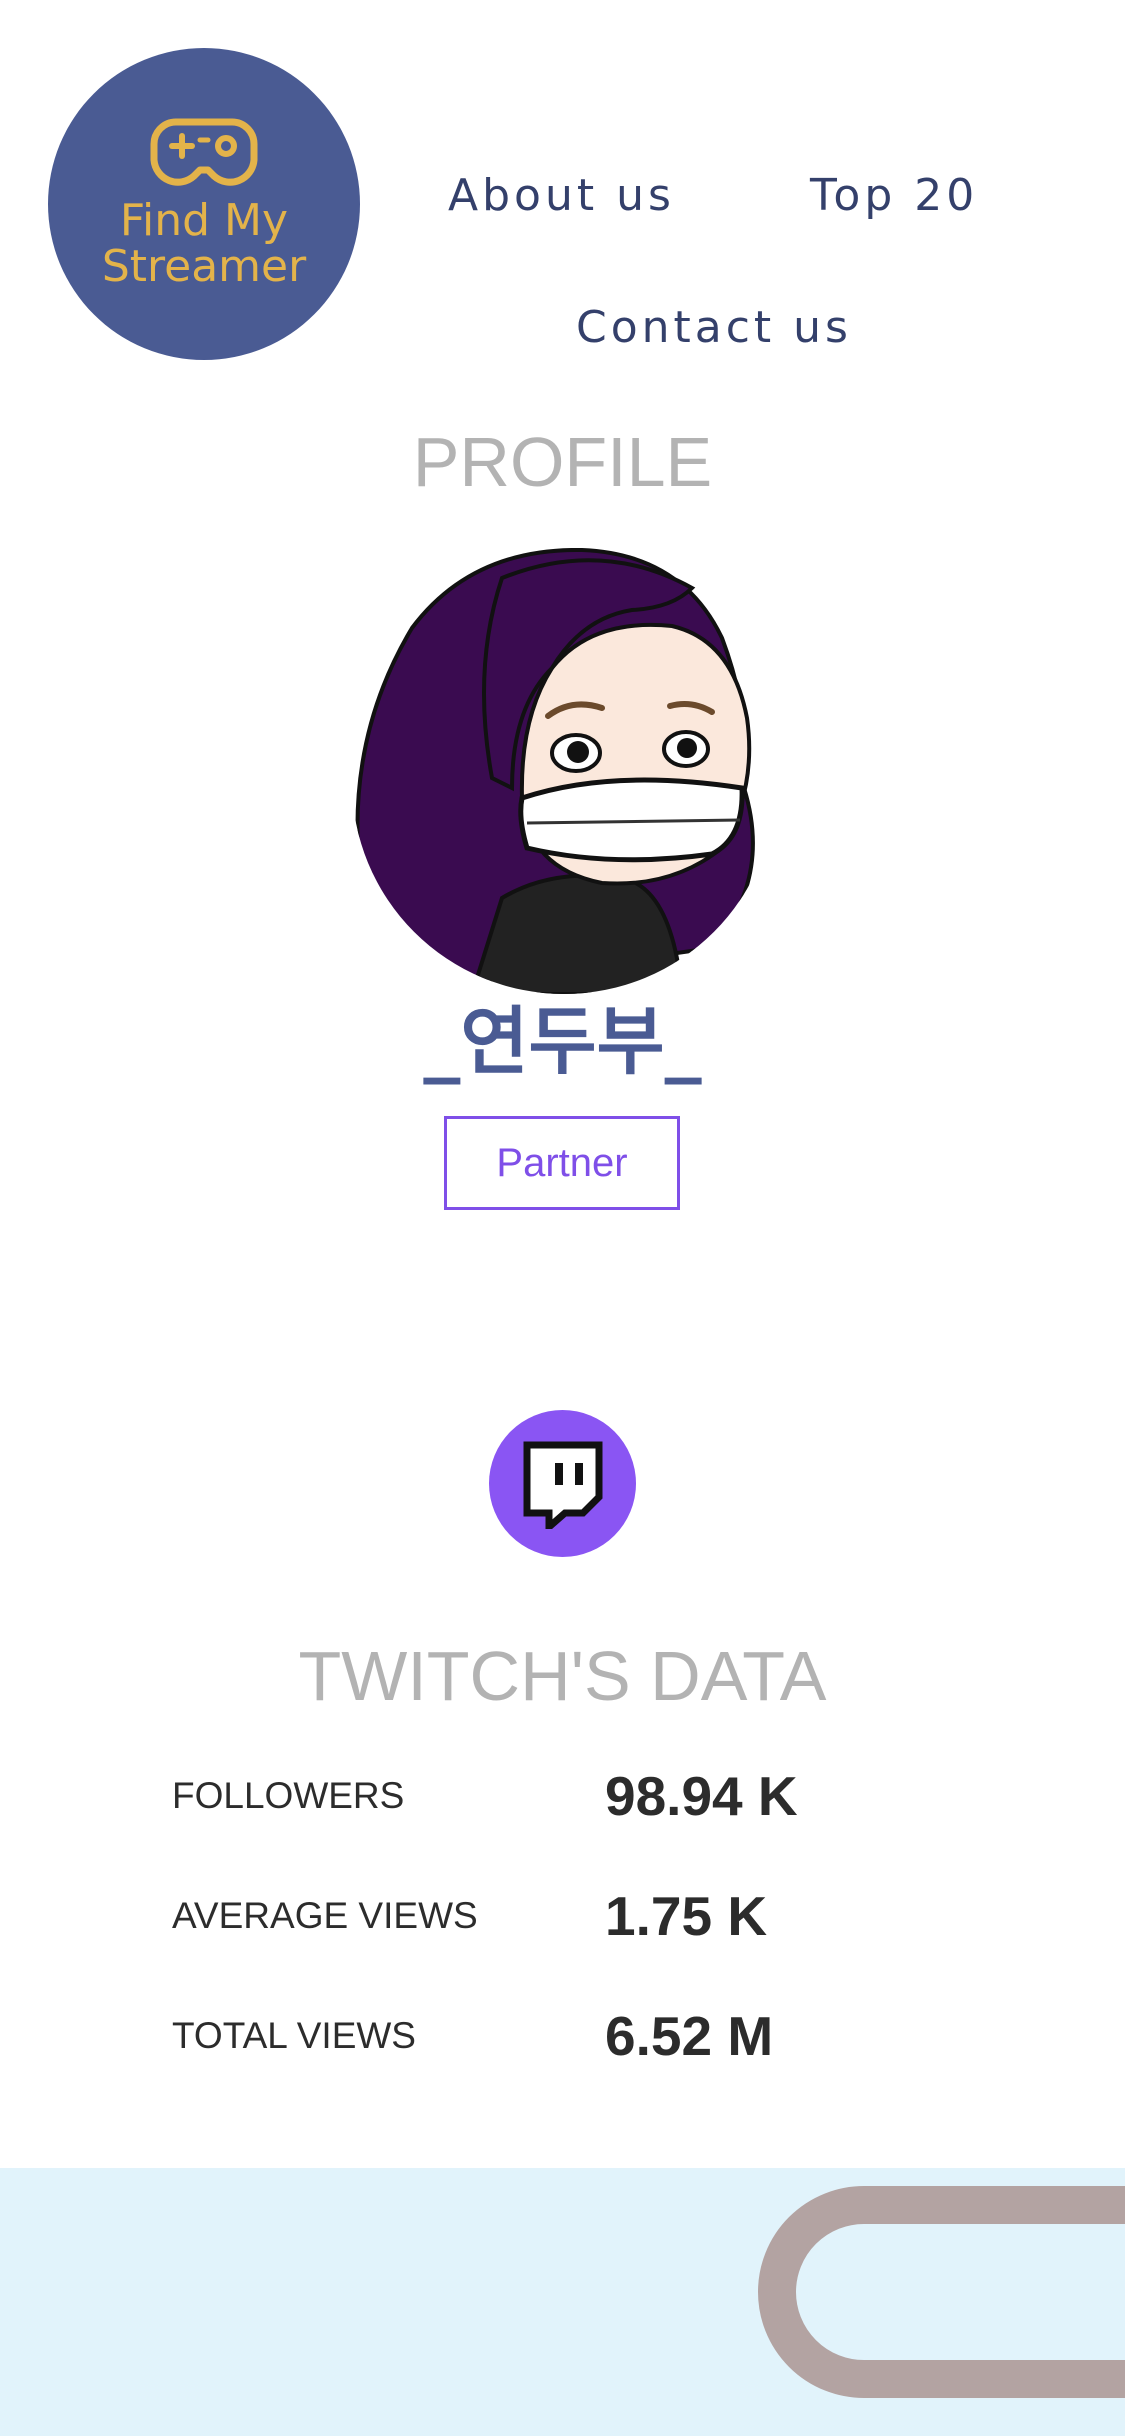 Image resolution: width=1125 pixels, height=2436 pixels. What do you see at coordinates (941, 2292) in the screenshot?
I see `footer-decoration` at bounding box center [941, 2292].